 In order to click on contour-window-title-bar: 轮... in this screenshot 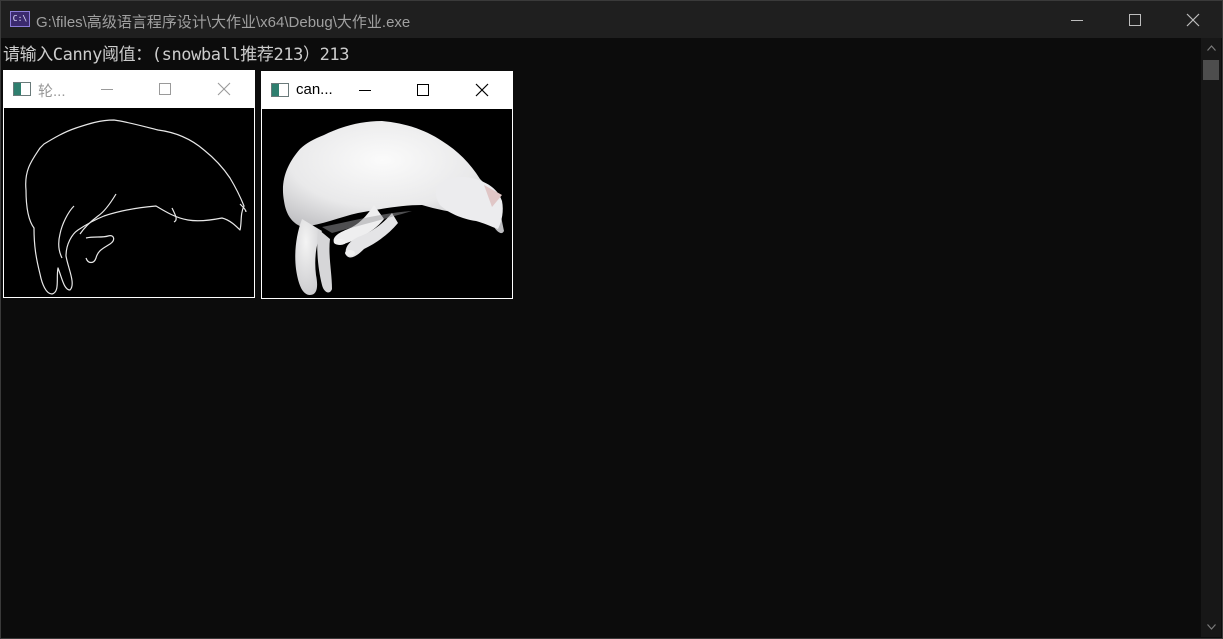, I will do `click(129, 89)`.